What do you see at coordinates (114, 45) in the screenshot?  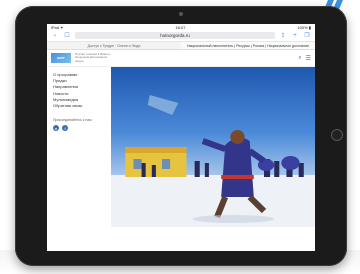 I see `browser-tab: Доступ к Тундре · Олени и Люди` at bounding box center [114, 45].